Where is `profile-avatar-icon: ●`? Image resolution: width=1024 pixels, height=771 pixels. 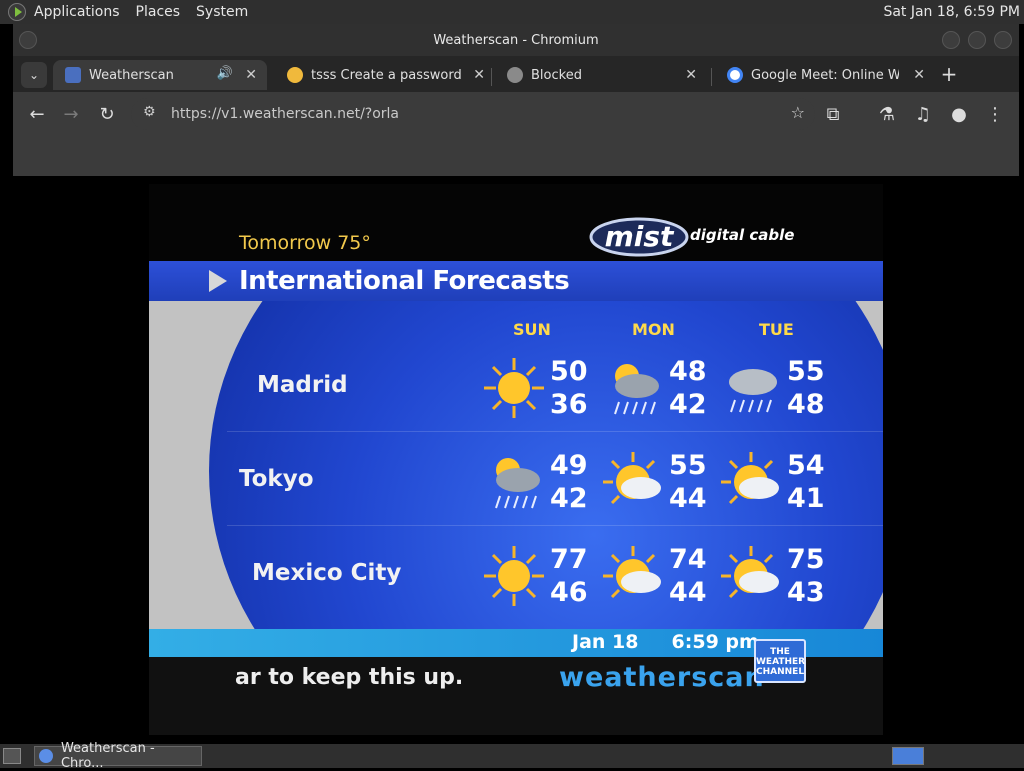 profile-avatar-icon: ● is located at coordinates (959, 114).